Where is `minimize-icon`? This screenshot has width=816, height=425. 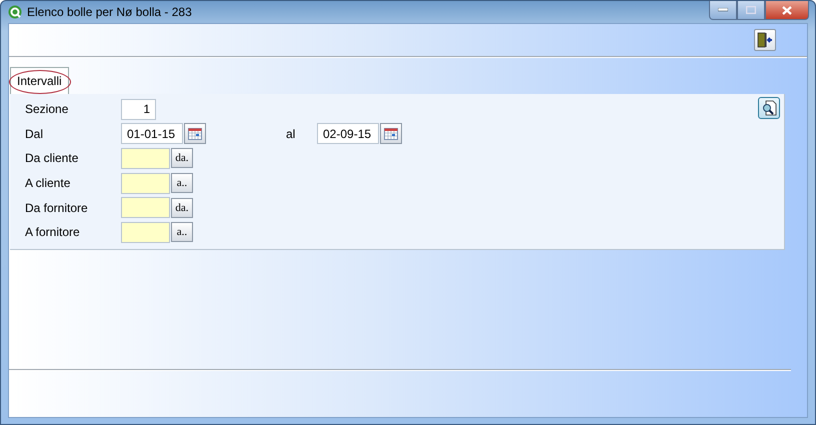
minimize-icon is located at coordinates (723, 10).